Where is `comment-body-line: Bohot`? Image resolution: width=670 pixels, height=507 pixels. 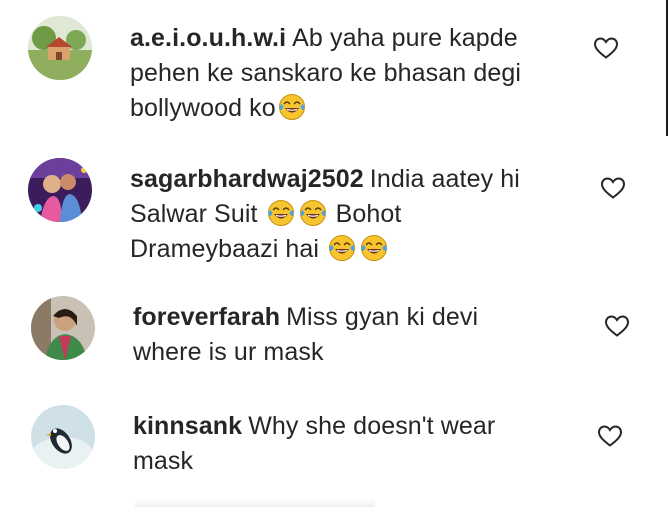
comment-body-line: Bohot is located at coordinates (368, 214).